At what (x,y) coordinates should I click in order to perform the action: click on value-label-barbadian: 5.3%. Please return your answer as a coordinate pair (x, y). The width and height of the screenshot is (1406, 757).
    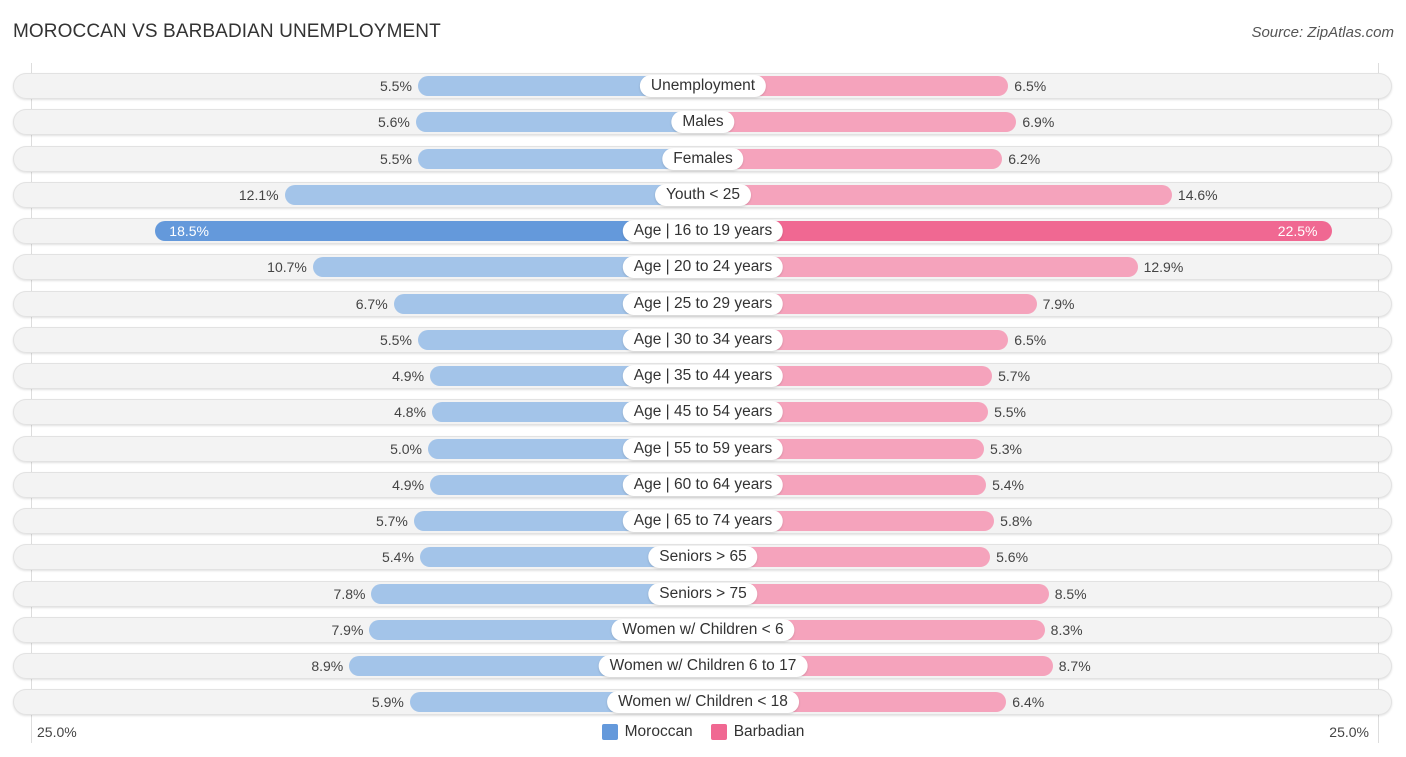
    Looking at the image, I should click on (1006, 448).